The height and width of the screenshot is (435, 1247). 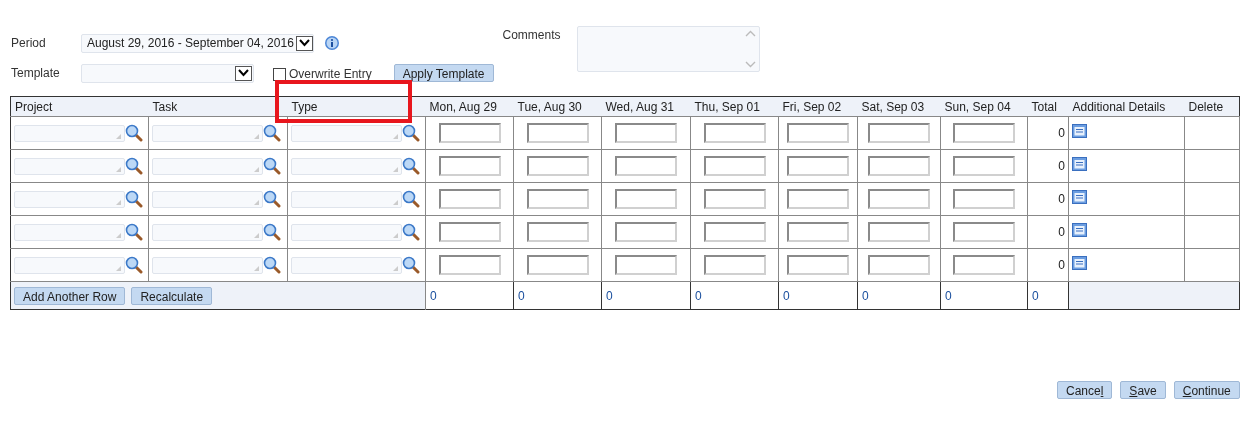 What do you see at coordinates (218, 106) in the screenshot?
I see `column-header: Task` at bounding box center [218, 106].